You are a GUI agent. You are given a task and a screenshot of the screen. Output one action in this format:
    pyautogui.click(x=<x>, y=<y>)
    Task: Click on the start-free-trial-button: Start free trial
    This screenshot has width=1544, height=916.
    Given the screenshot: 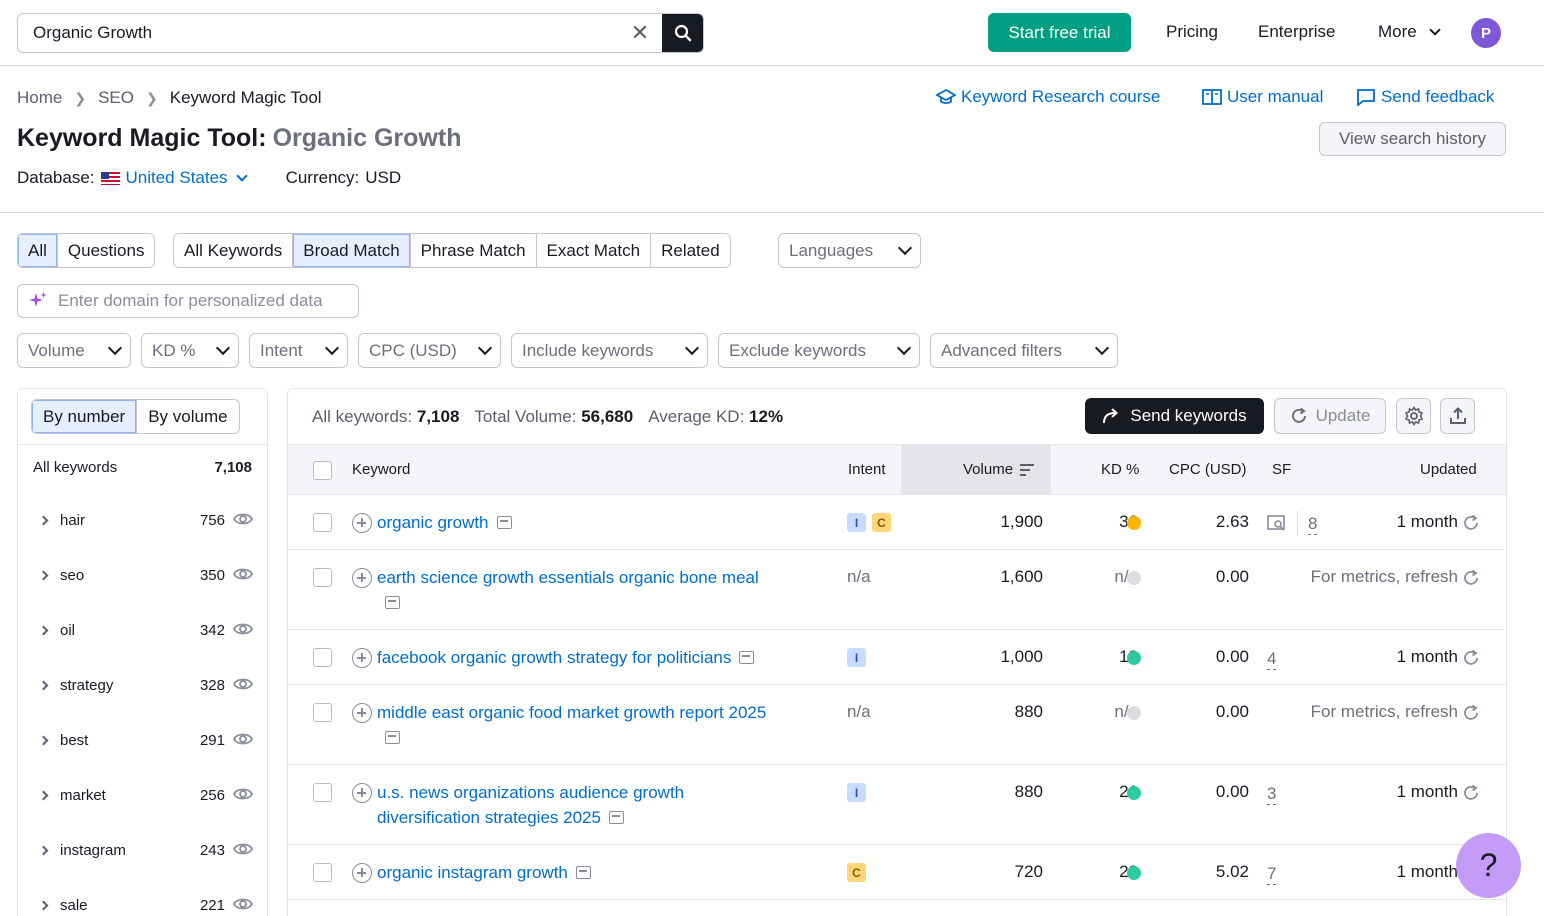 What is the action you would take?
    pyautogui.click(x=1059, y=32)
    